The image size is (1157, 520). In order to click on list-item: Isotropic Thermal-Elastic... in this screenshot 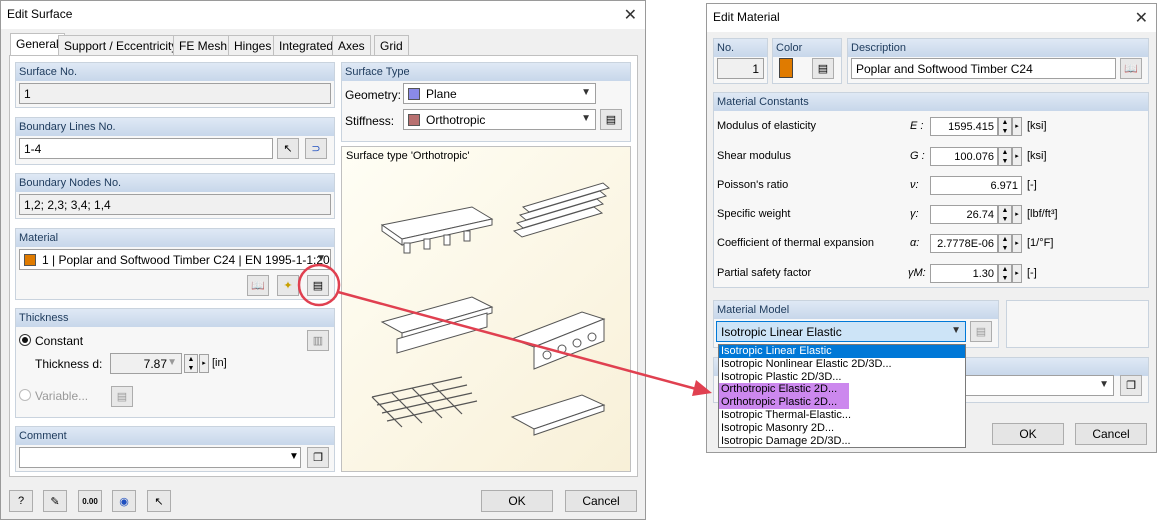, I will do `click(842, 415)`.